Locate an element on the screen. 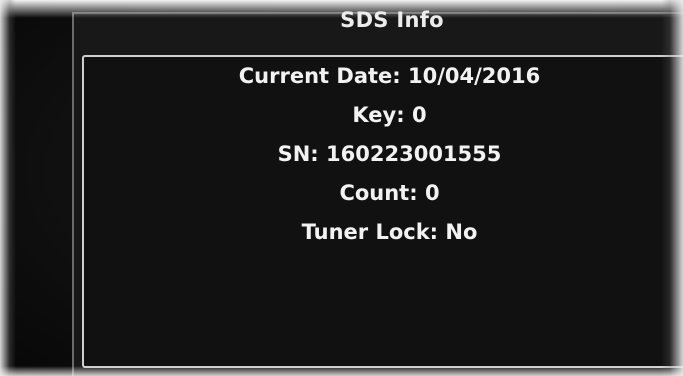  count-label: Count: is located at coordinates (378, 193).